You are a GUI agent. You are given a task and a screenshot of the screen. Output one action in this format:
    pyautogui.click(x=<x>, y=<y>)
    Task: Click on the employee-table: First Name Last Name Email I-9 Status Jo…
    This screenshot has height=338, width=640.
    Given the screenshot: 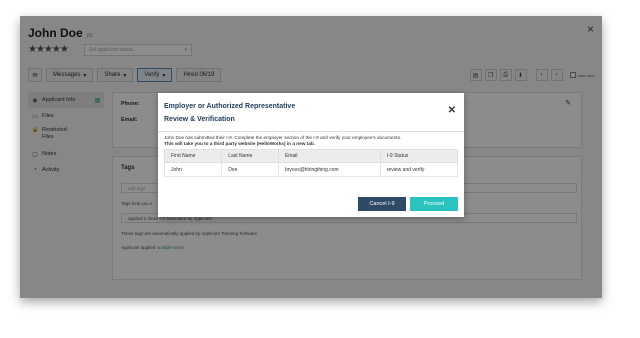 What is the action you would take?
    pyautogui.click(x=311, y=163)
    